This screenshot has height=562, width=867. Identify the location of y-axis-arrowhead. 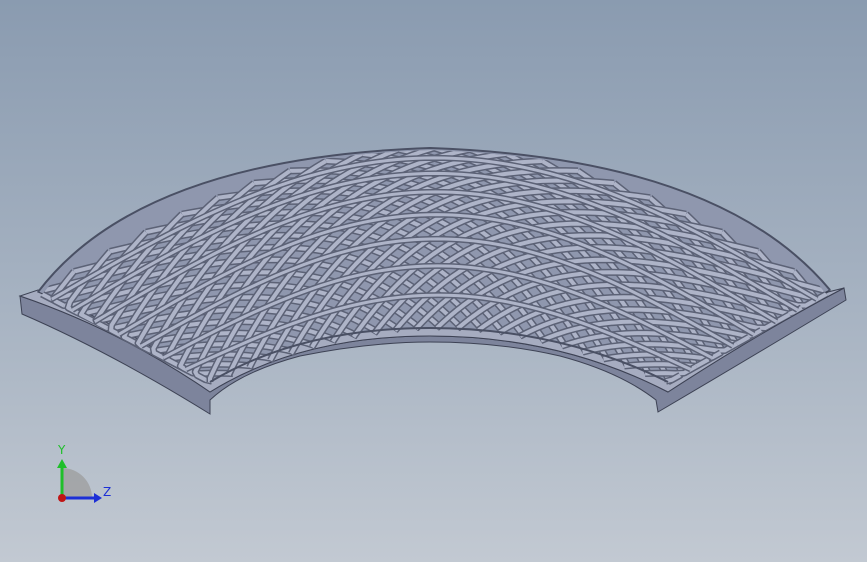
(62, 463).